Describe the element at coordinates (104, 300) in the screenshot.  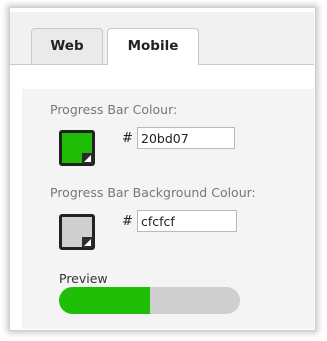
I see `preview-progress-fill` at that location.